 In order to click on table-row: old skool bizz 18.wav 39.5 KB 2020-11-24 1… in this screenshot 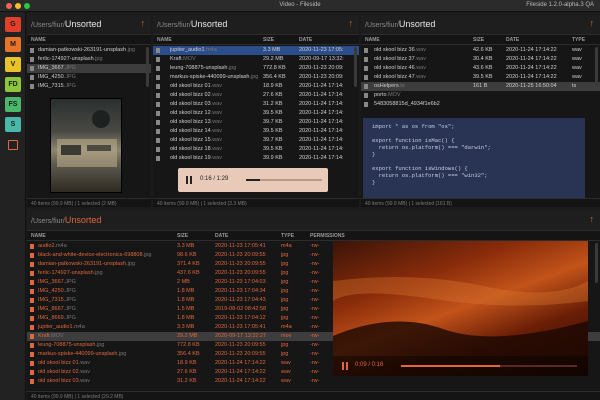, I will do `click(256, 149)`.